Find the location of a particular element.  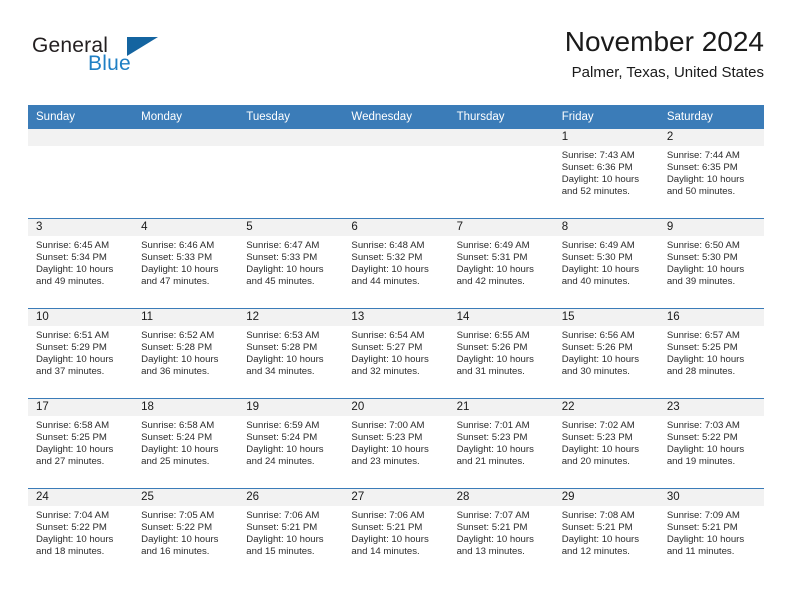

sunrise-text: Sunrise: 7:04 AM is located at coordinates (73, 515).